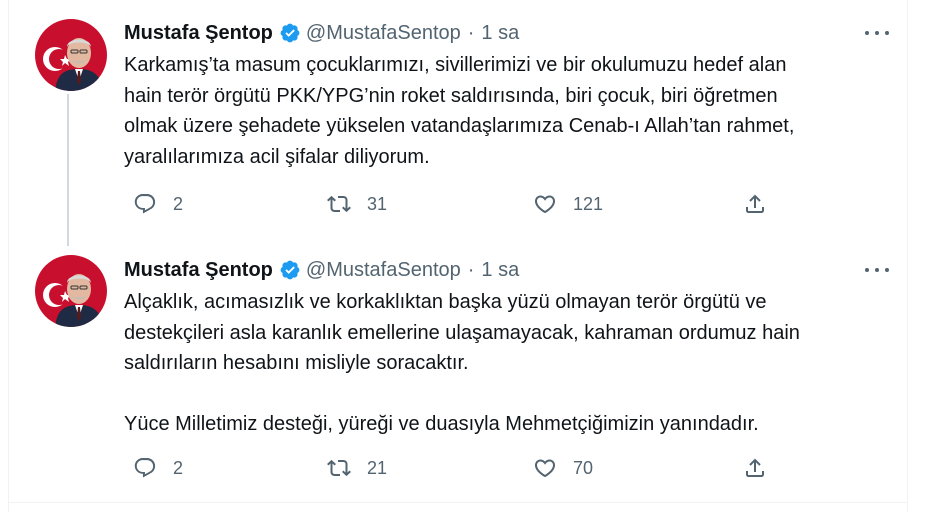 The height and width of the screenshot is (512, 947). What do you see at coordinates (458, 502) in the screenshot?
I see `bottom-divider` at bounding box center [458, 502].